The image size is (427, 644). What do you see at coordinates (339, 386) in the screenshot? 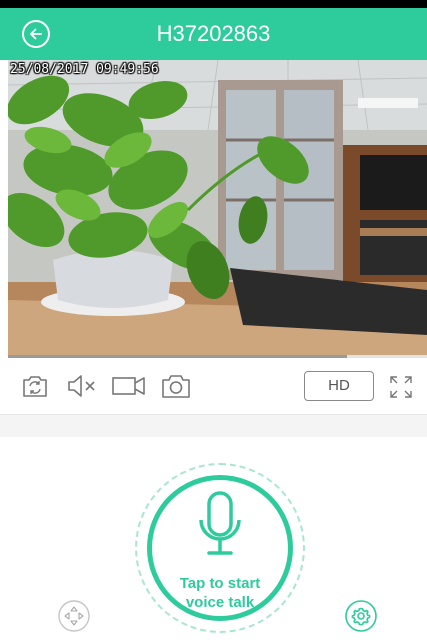
I see `hd-quality-button: HD` at bounding box center [339, 386].